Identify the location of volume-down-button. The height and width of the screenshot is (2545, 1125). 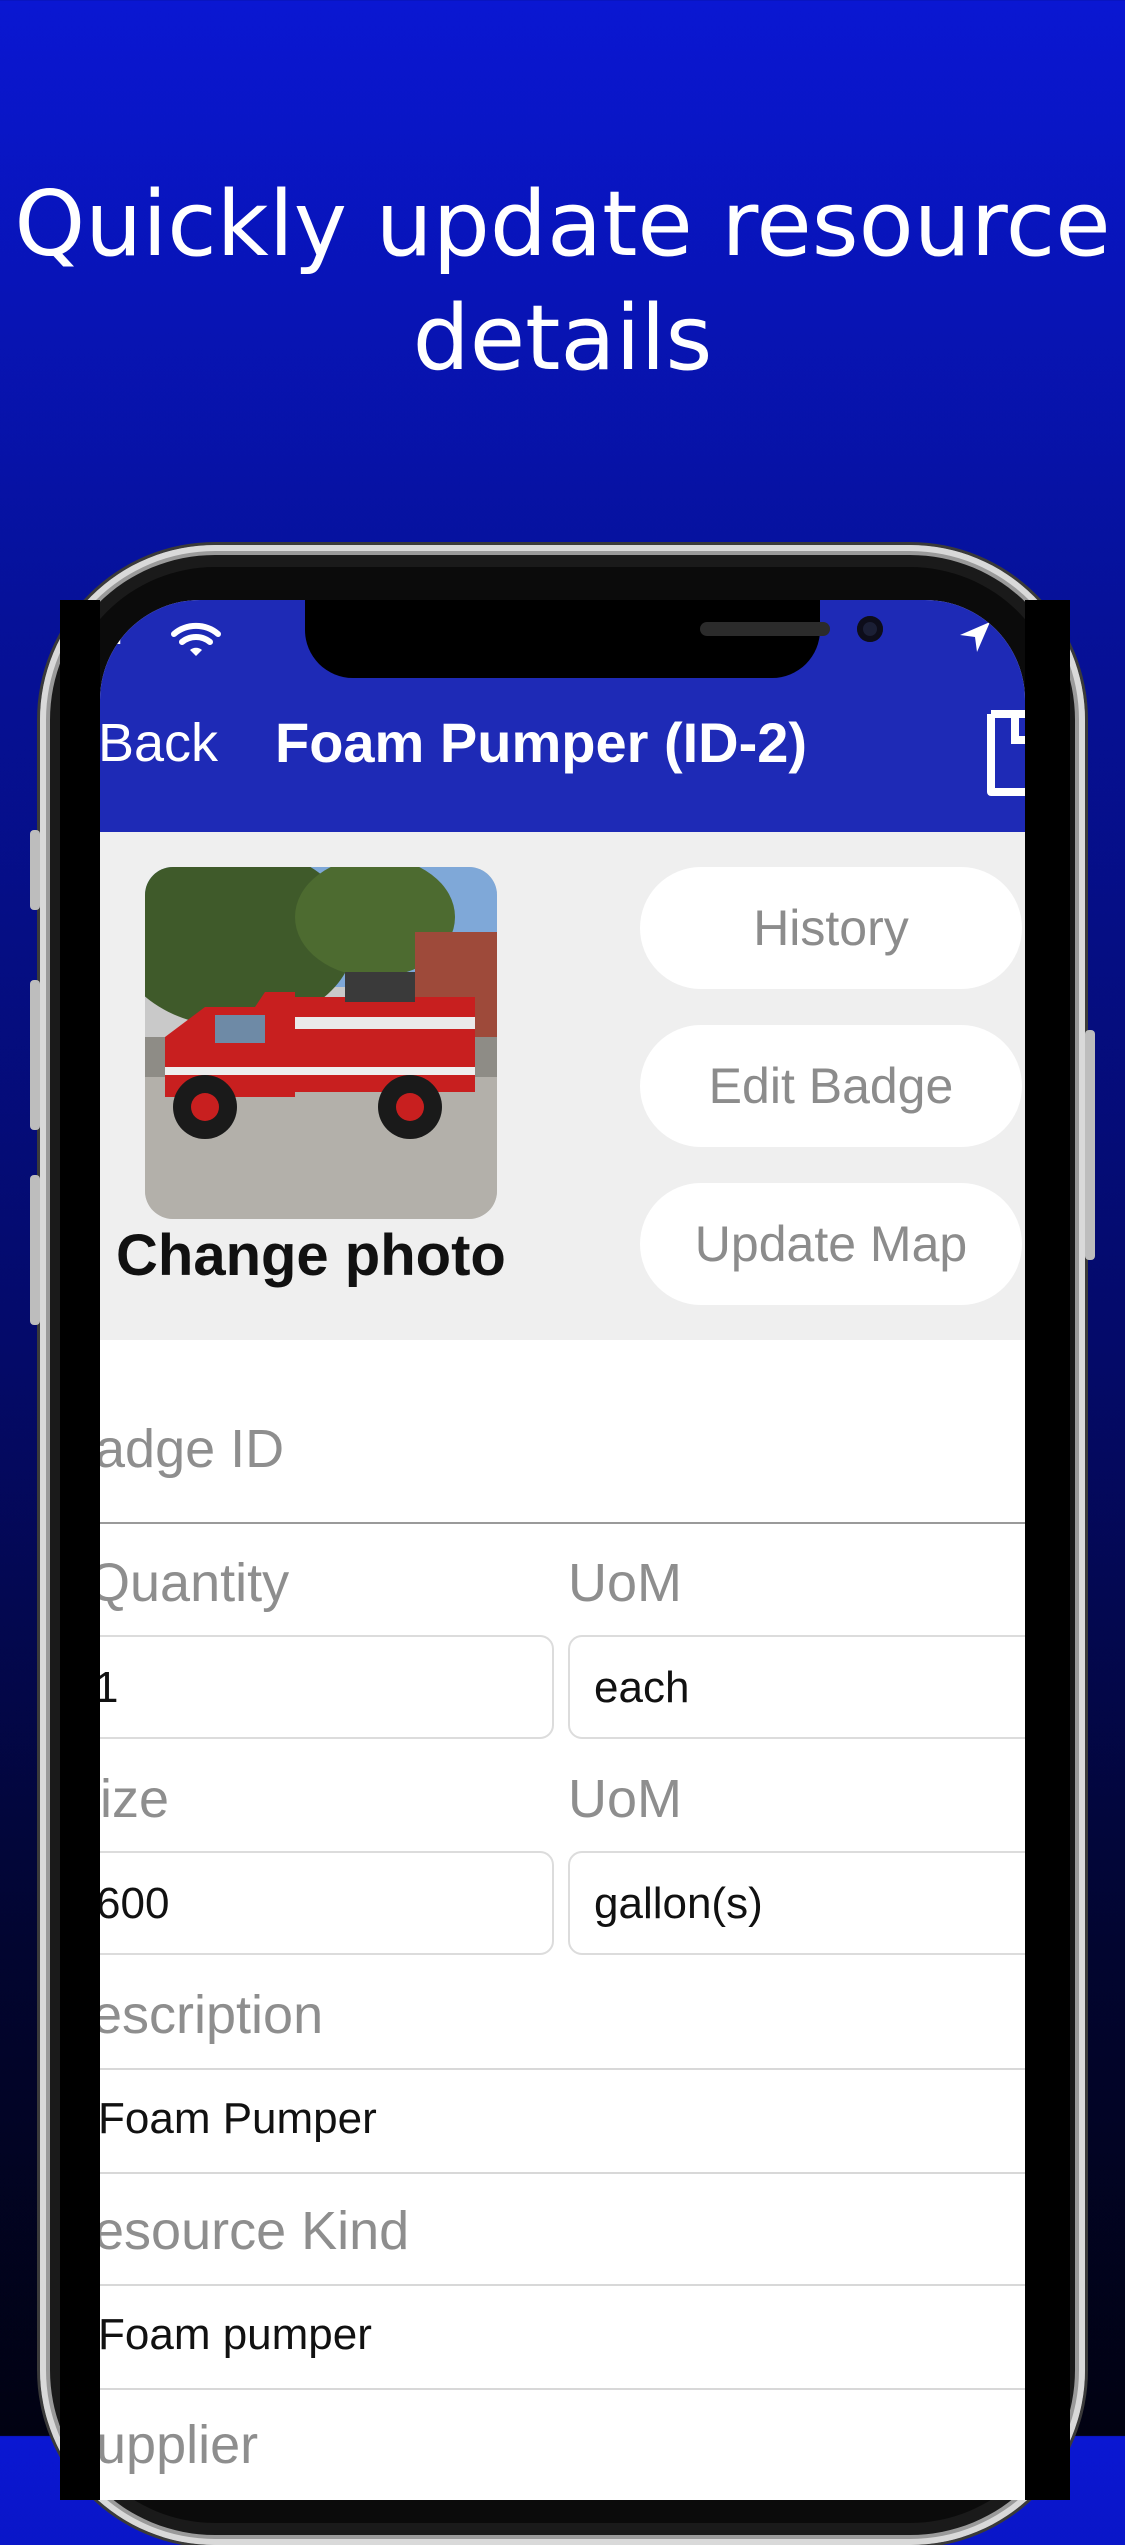
(35, 1250).